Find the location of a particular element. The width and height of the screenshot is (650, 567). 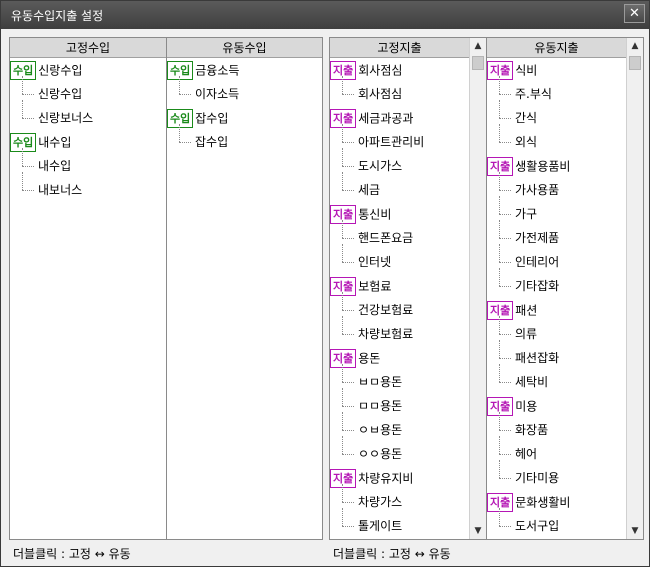

variable-income-header: 유동수입 is located at coordinates (244, 48).